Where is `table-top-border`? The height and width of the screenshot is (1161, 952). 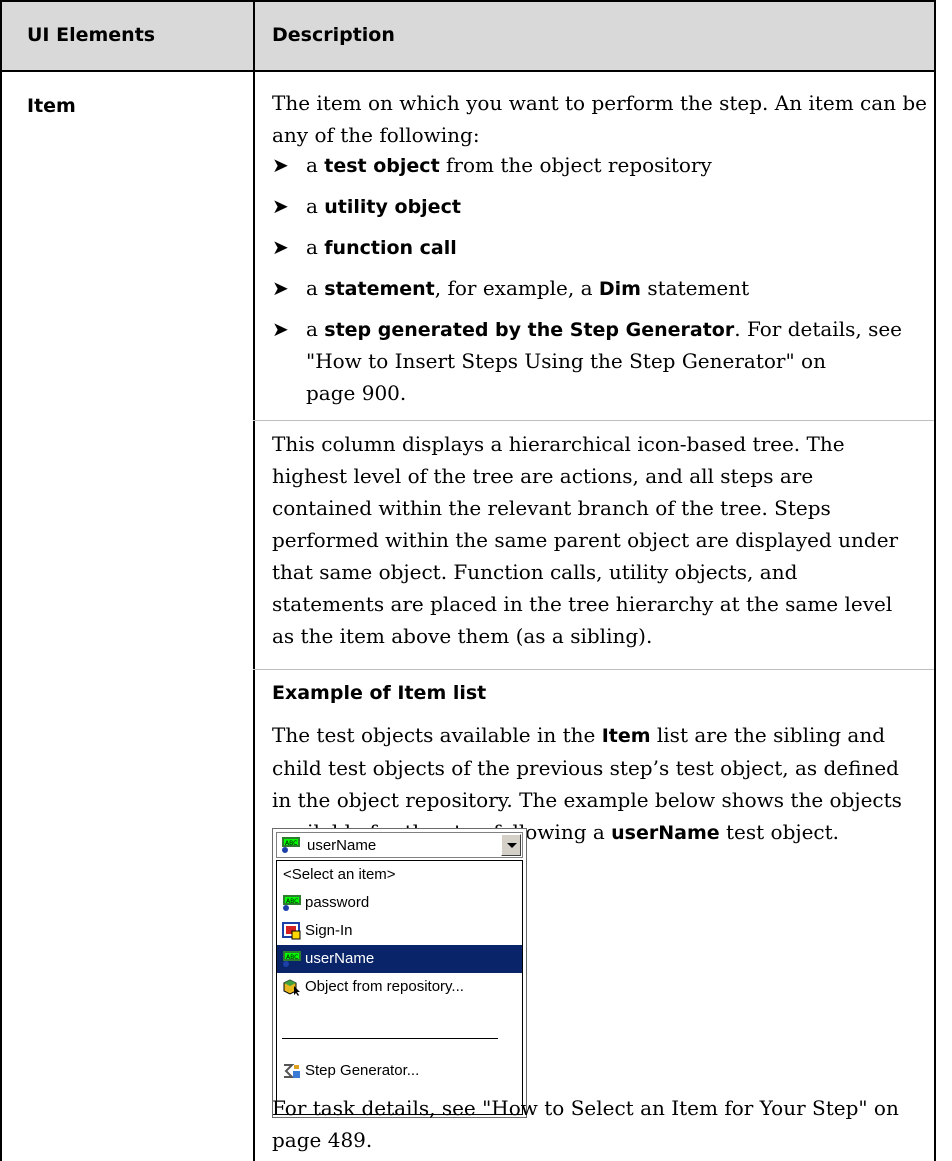
table-top-border is located at coordinates (468, 1).